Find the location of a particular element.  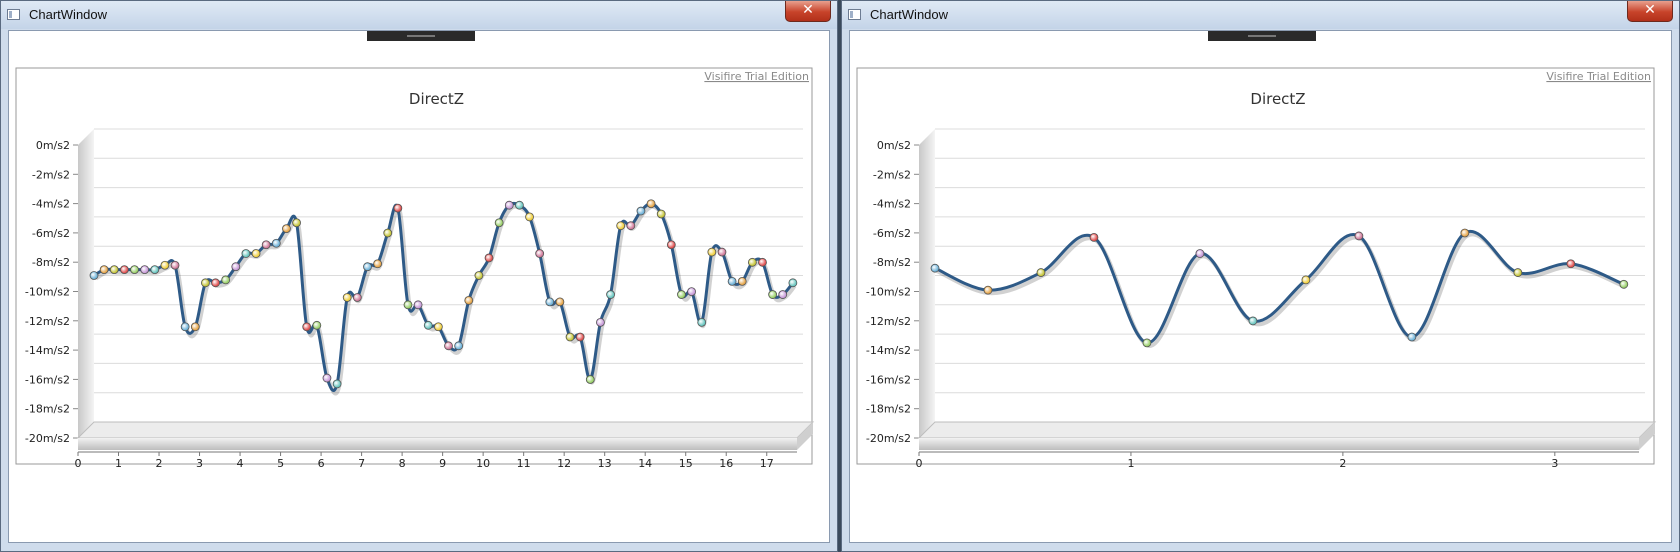

x-tick-label: 16 is located at coordinates (726, 463).